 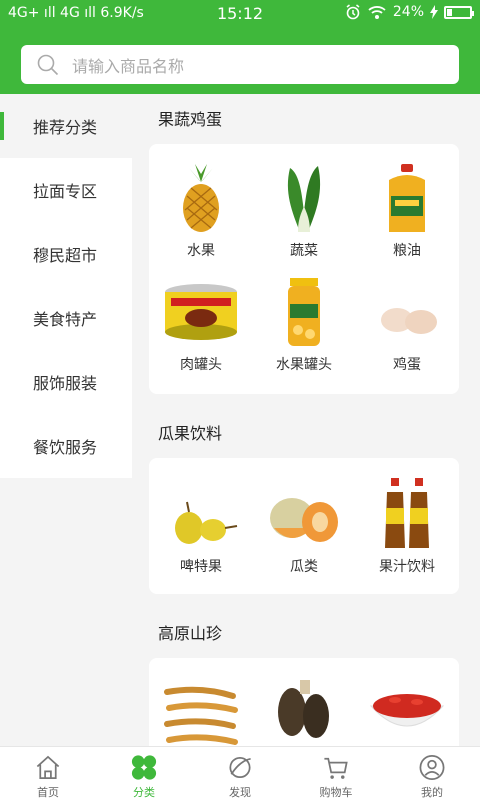 What do you see at coordinates (201, 198) in the screenshot?
I see `pineapple-icon` at bounding box center [201, 198].